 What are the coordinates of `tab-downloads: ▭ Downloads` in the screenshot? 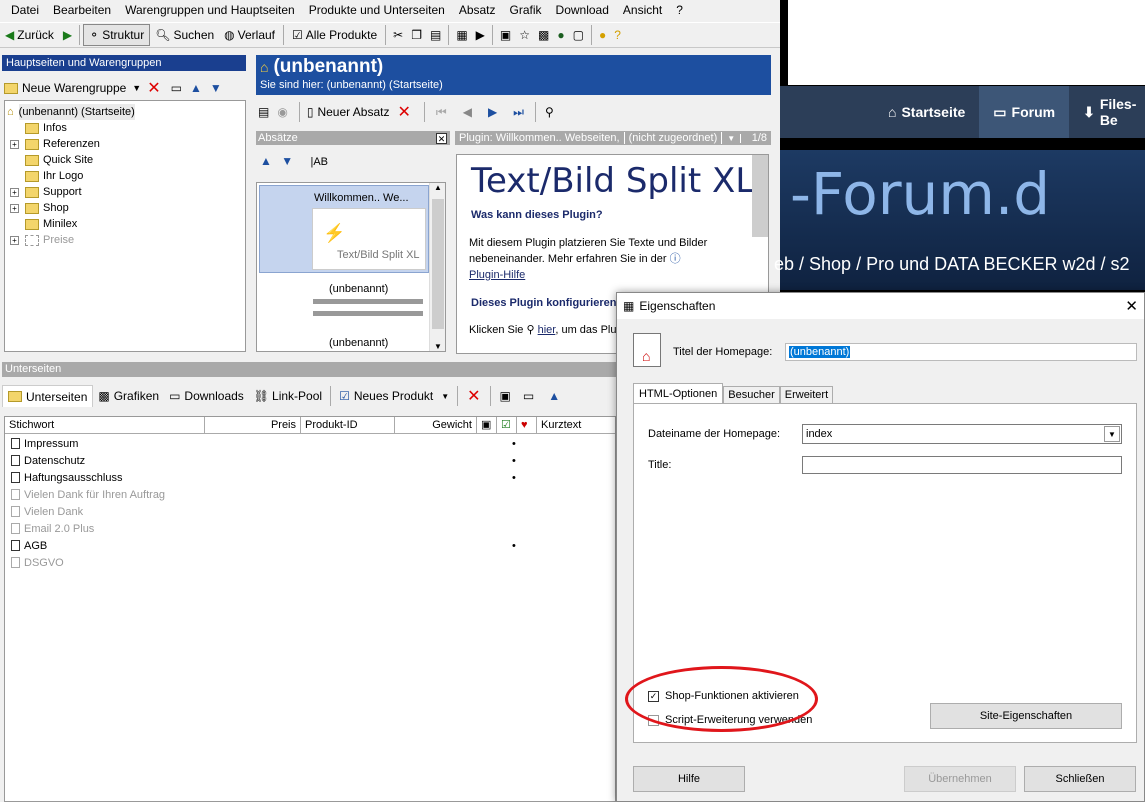 It's located at (206, 396).